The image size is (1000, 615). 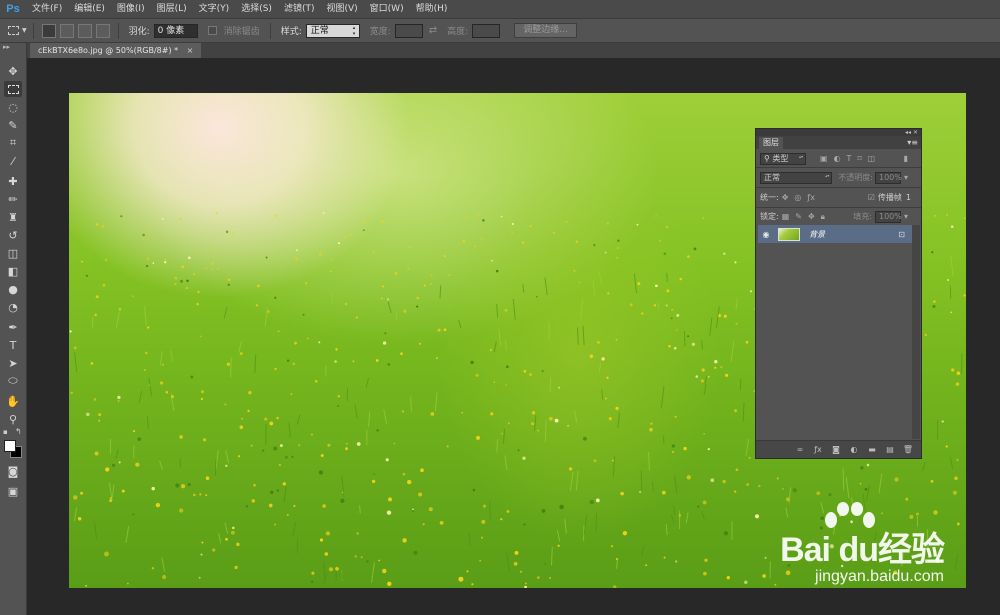 What do you see at coordinates (838, 132) in the screenshot?
I see `panel-collapse-icon: ◂◂ ✕` at bounding box center [838, 132].